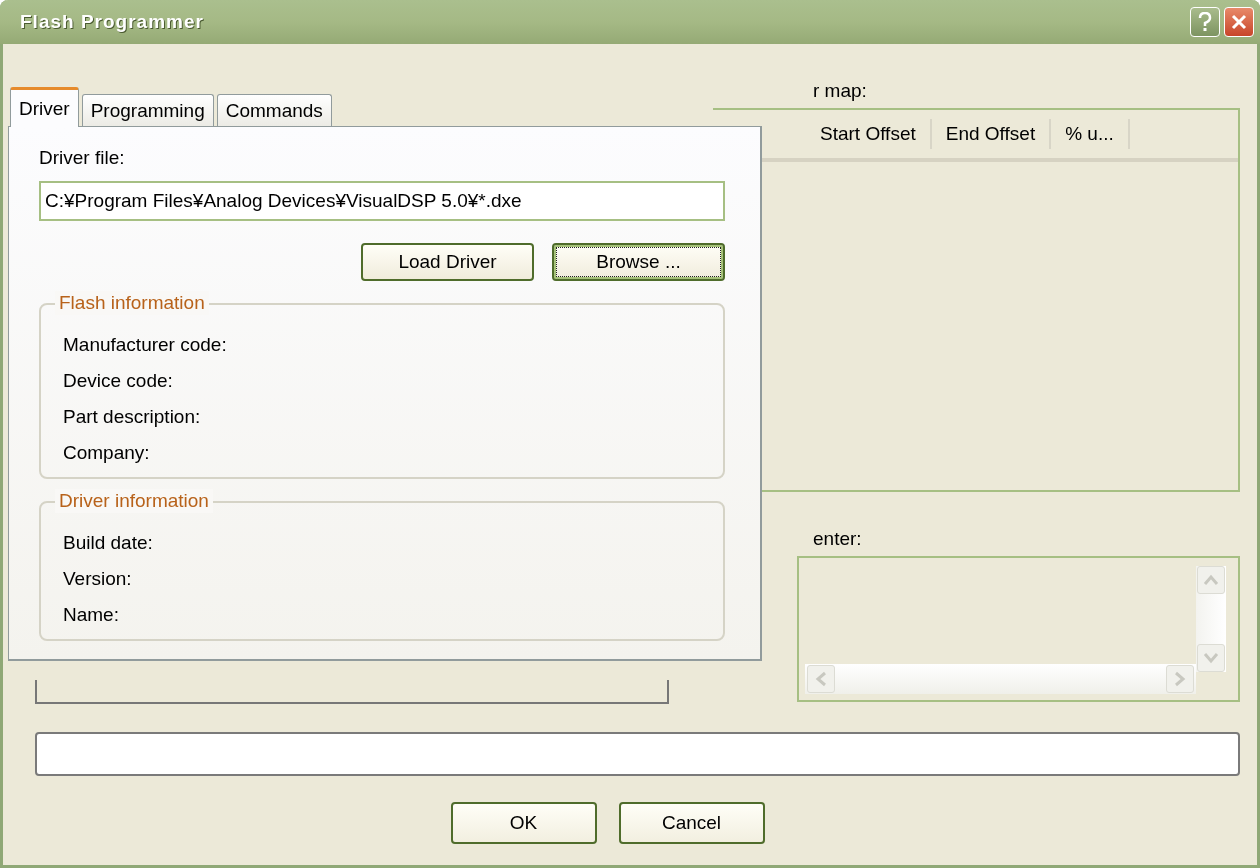 The height and width of the screenshot is (868, 1260). What do you see at coordinates (112, 22) in the screenshot?
I see `window-title: Flash Programmer` at bounding box center [112, 22].